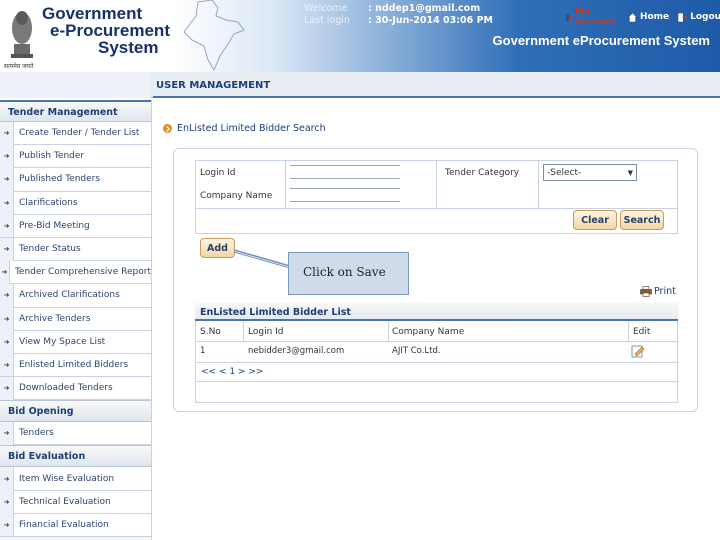  Describe the element at coordinates (75, 342) in the screenshot. I see `sidebar-item-my-space: ➜ View My Space List` at that location.